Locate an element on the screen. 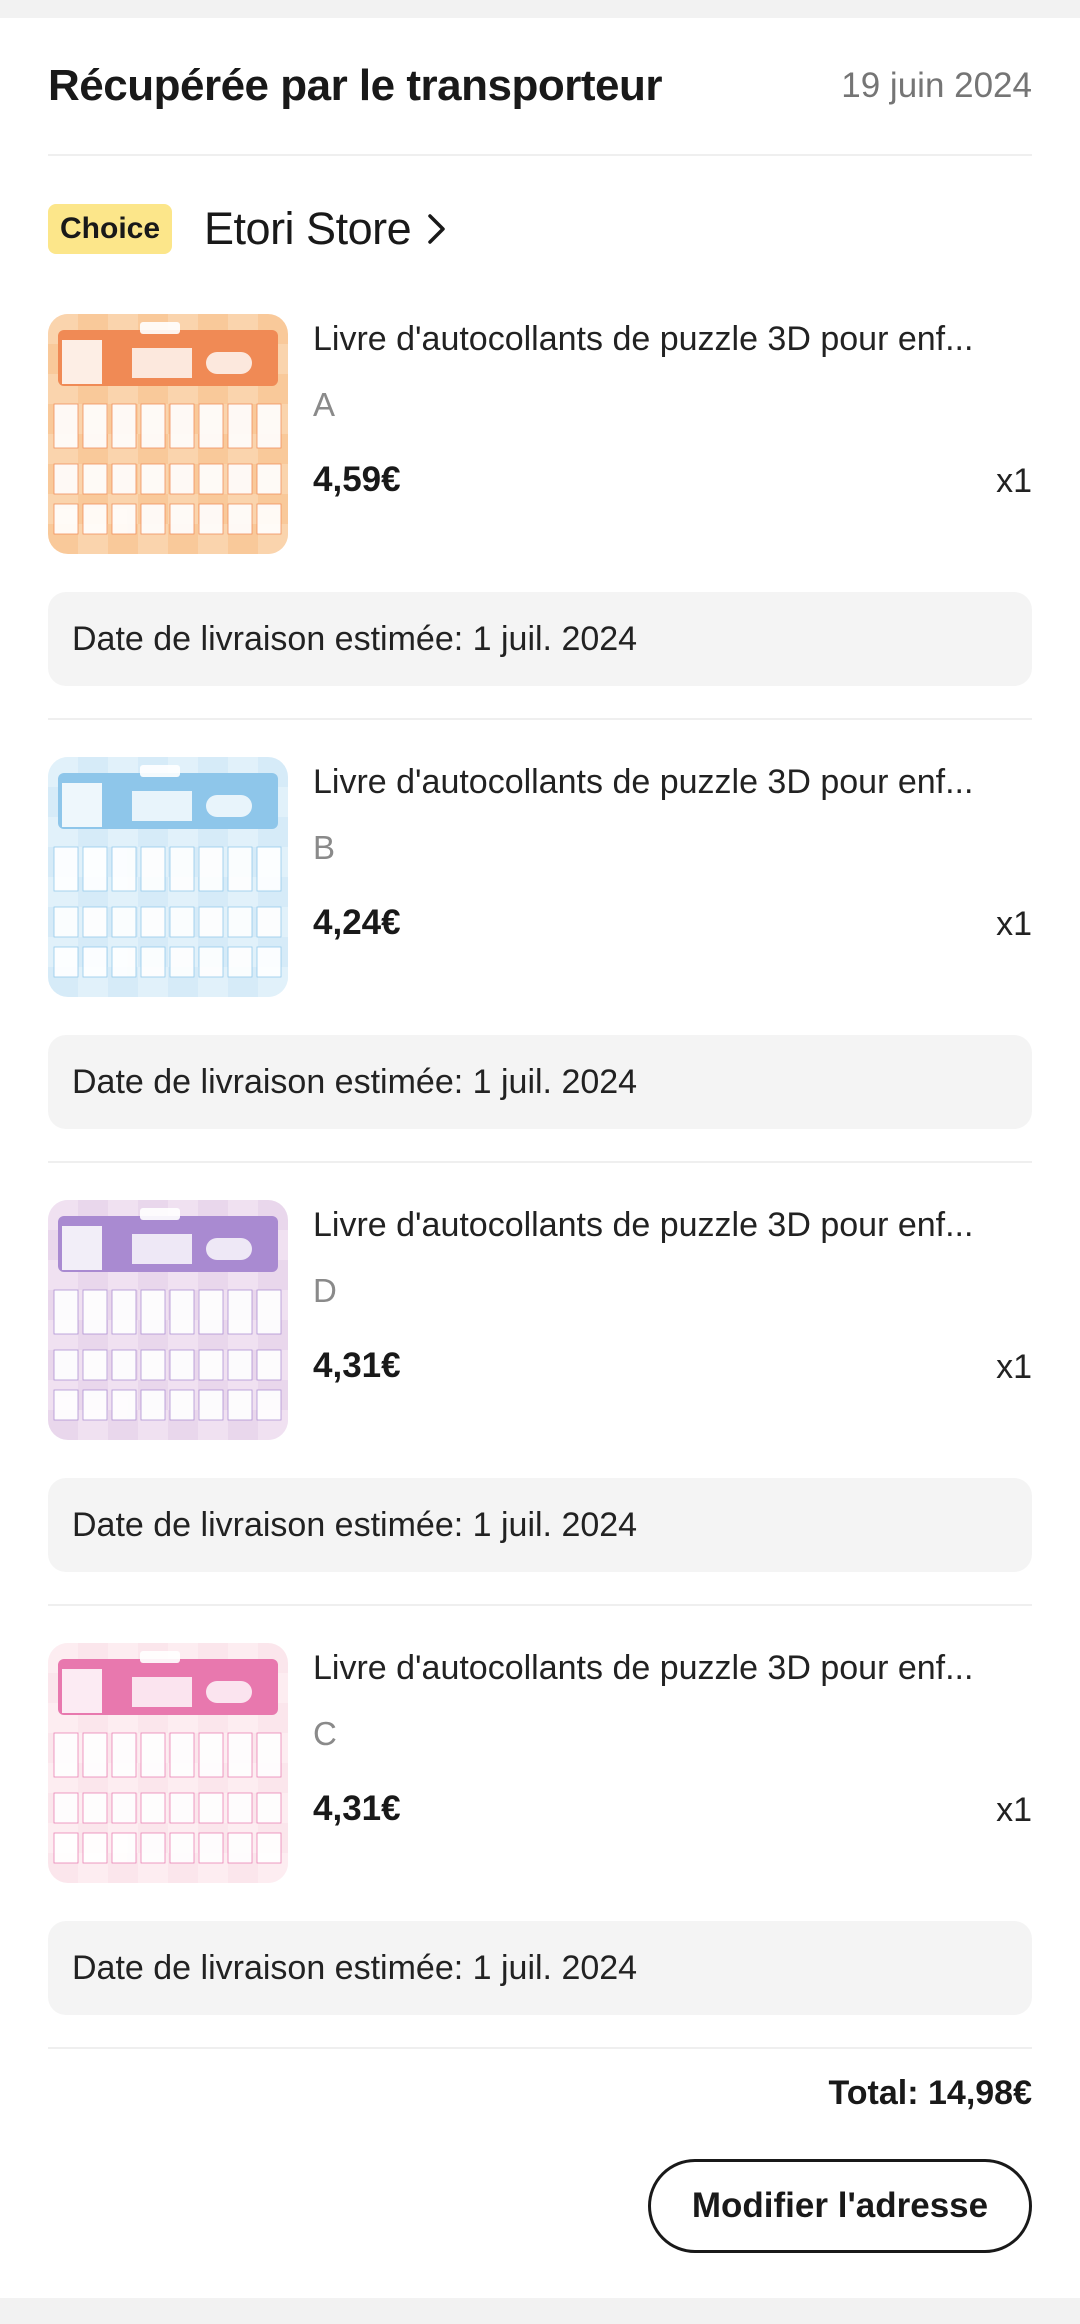  order-total: Total: 14,98€ is located at coordinates (930, 2093).